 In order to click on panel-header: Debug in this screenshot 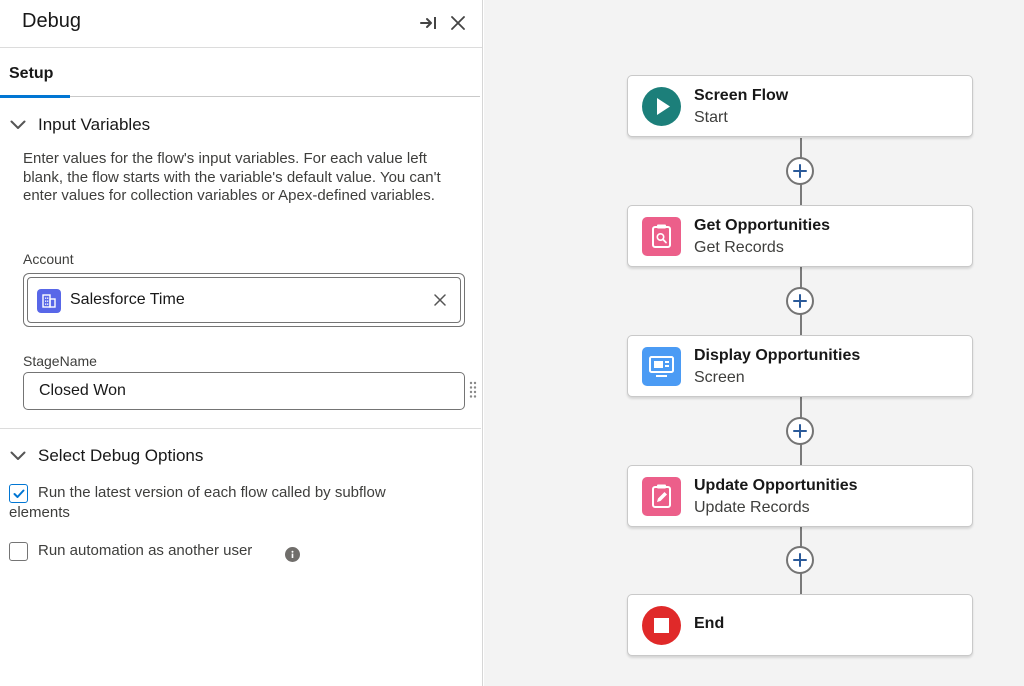, I will do `click(241, 24)`.